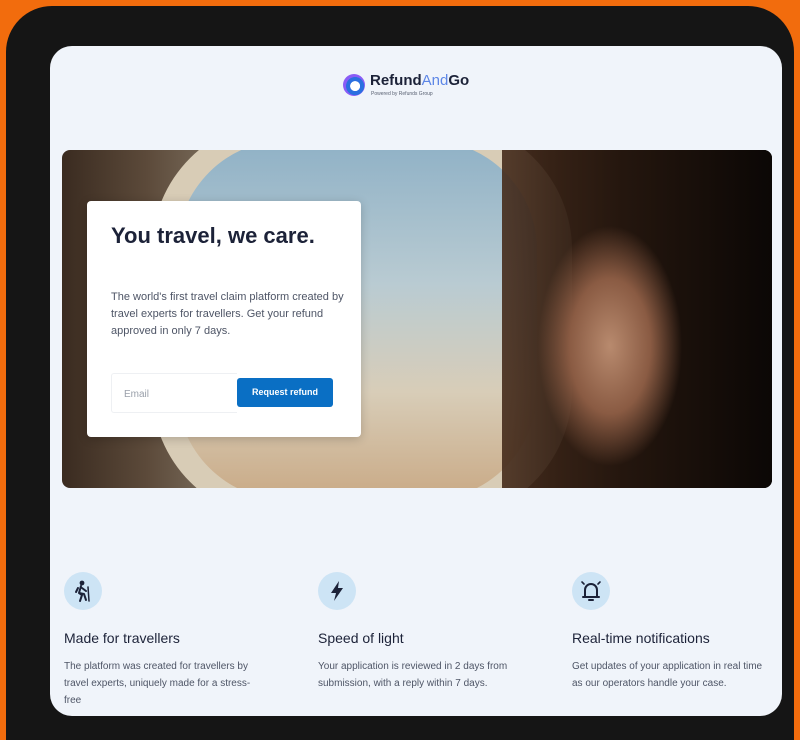 The width and height of the screenshot is (800, 740). I want to click on bell-icon, so click(591, 591).